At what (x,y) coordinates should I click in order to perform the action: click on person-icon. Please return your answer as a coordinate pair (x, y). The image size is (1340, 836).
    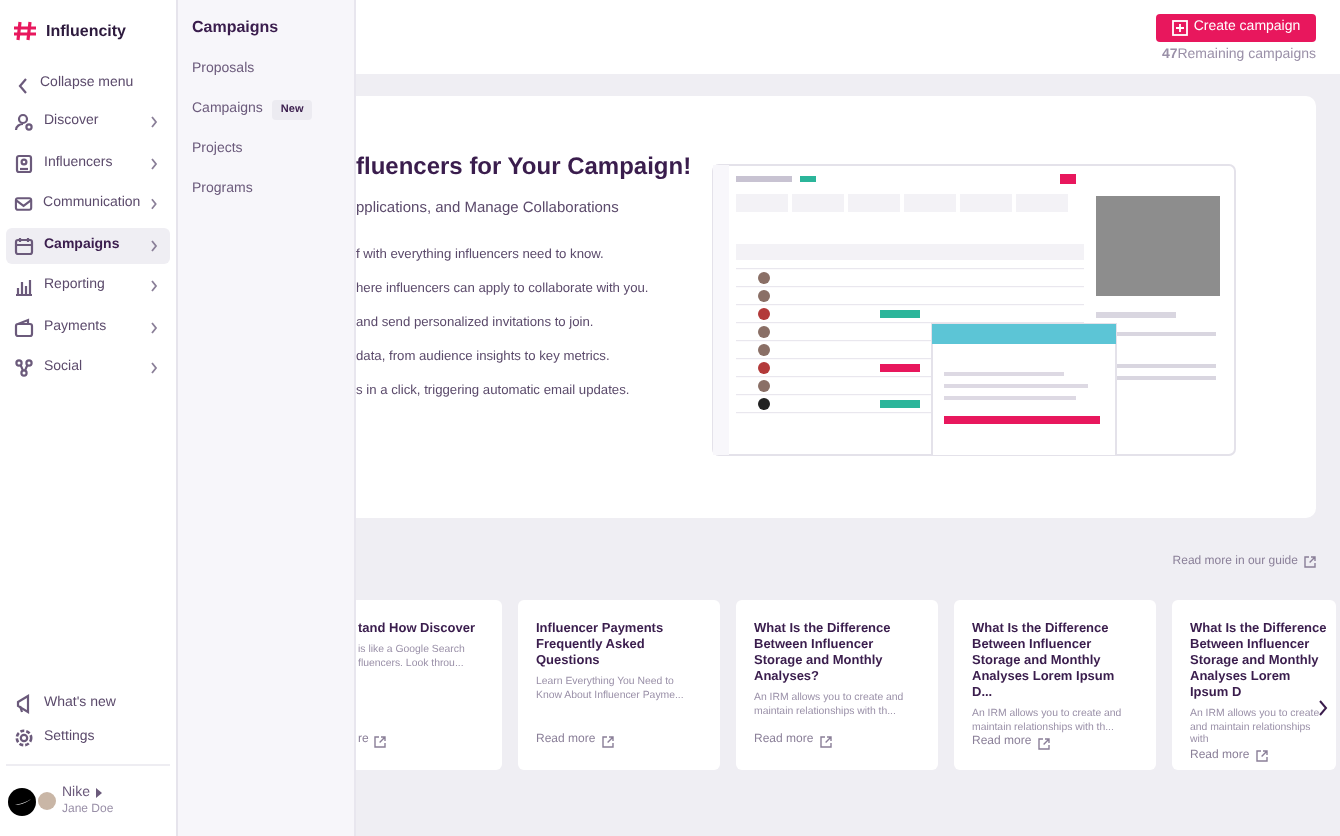
    Looking at the image, I should click on (24, 122).